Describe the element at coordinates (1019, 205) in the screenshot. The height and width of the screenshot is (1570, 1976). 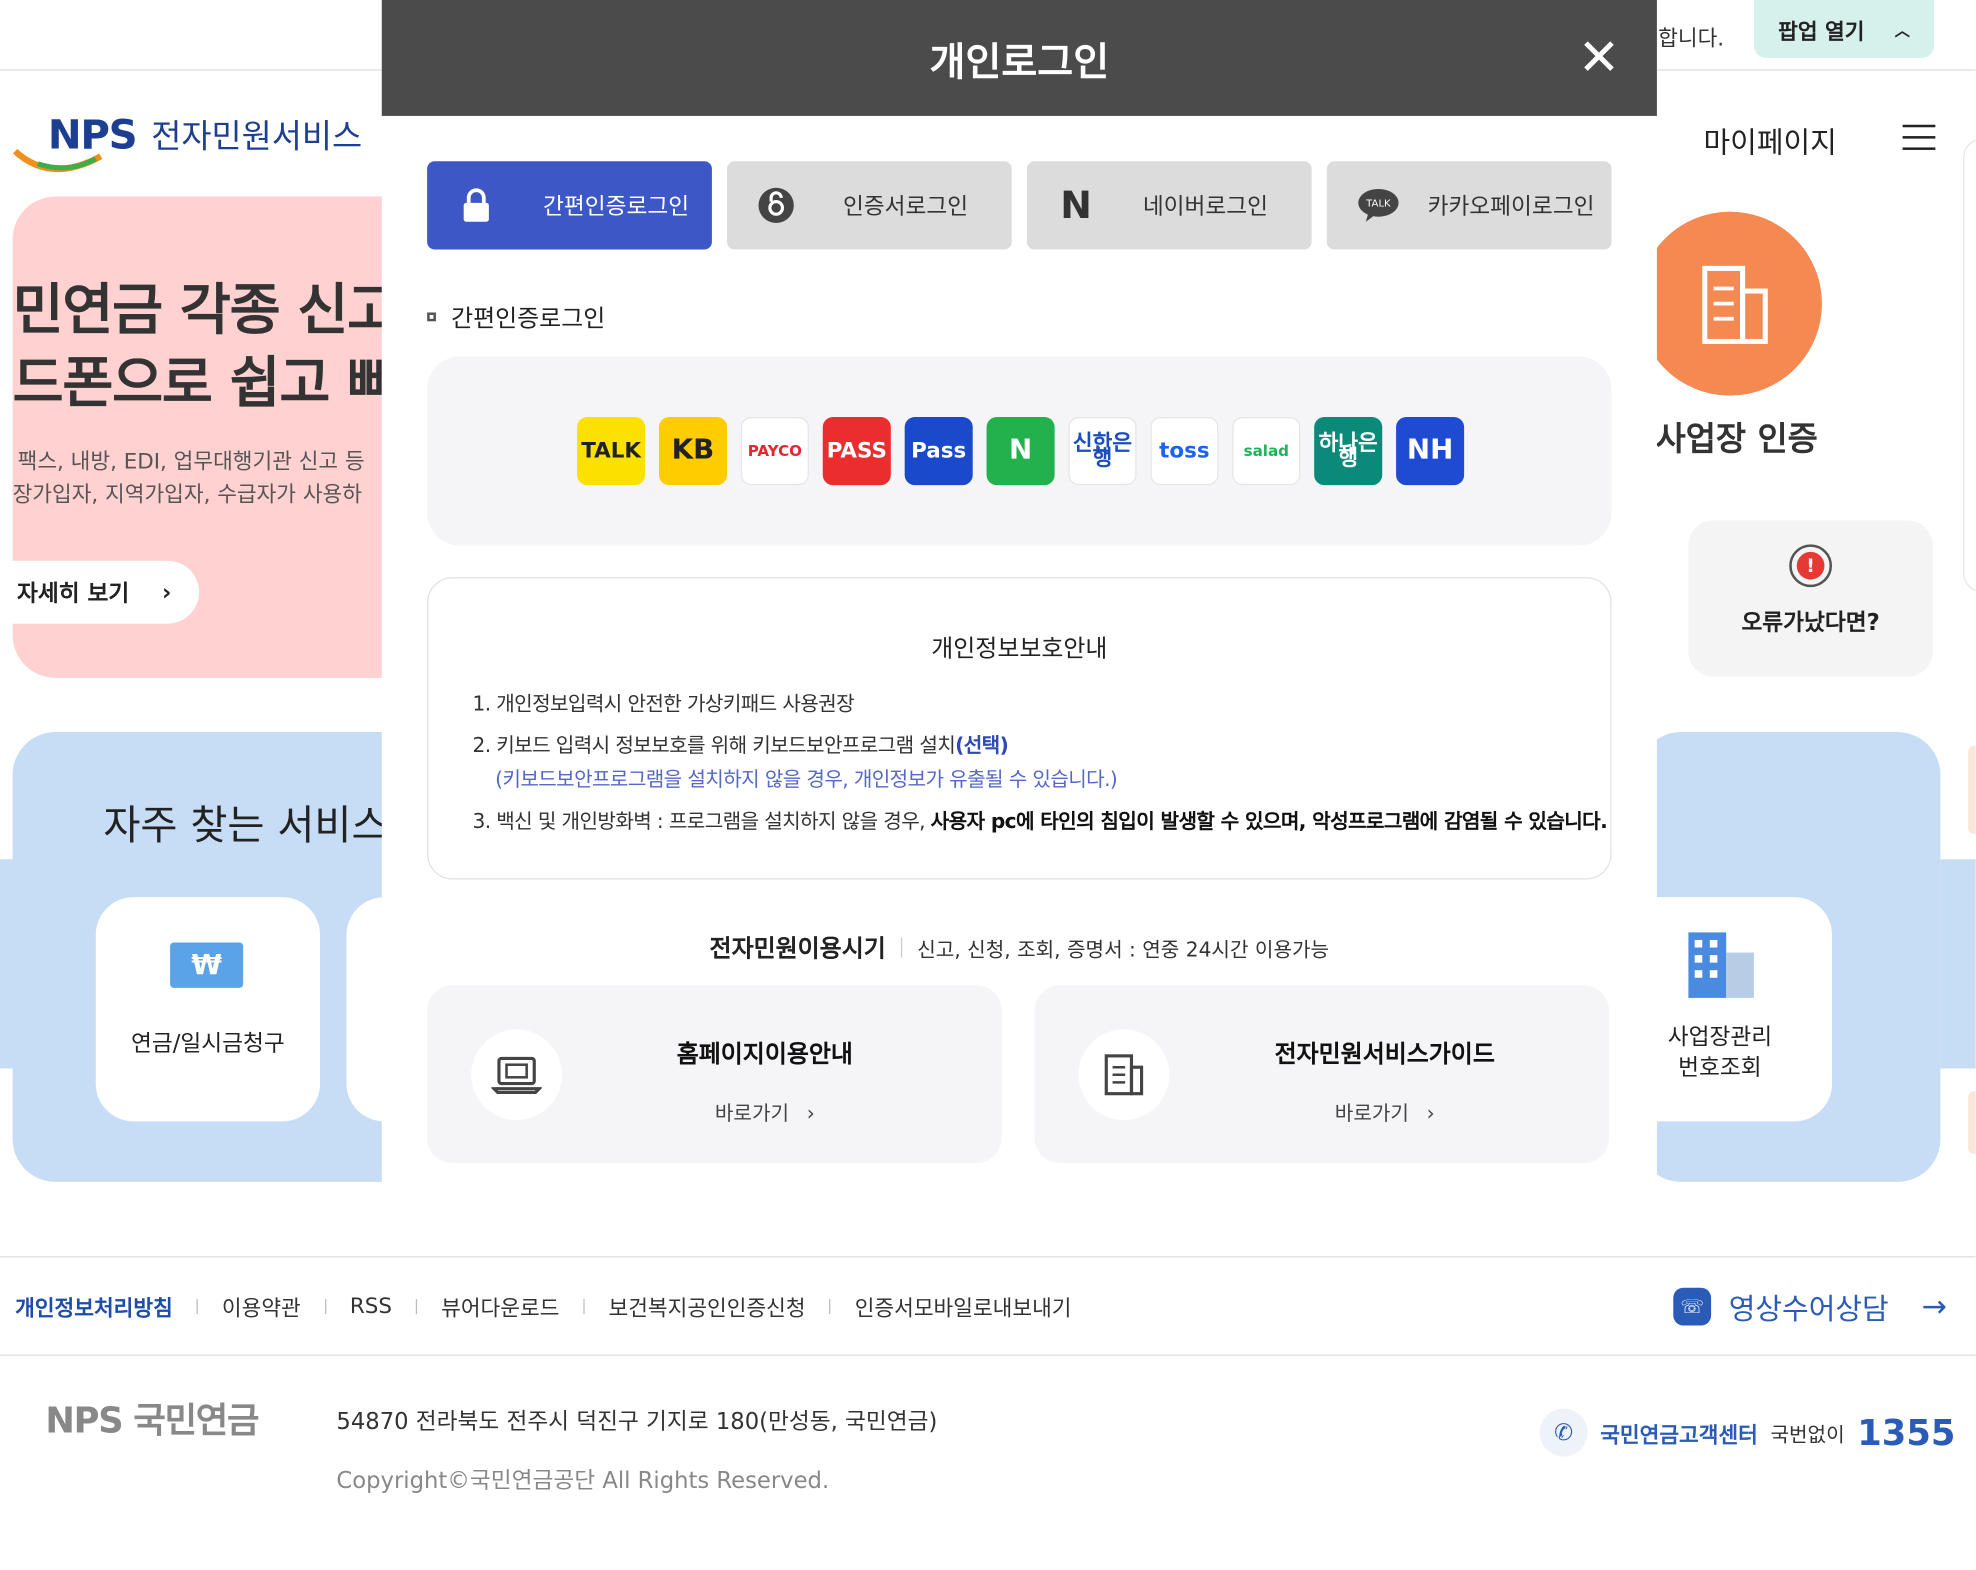
I see `login-tabs: 간편인증로그인 인증서로그인 N 네이버로그인 TALK 카카오페이로그인` at that location.